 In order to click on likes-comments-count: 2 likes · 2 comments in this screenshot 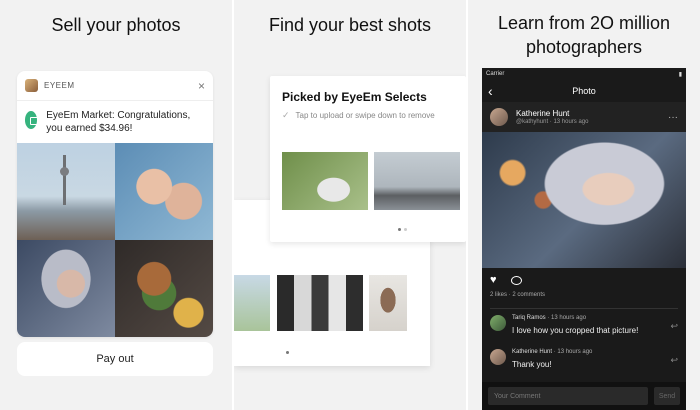, I will do `click(584, 298)`.